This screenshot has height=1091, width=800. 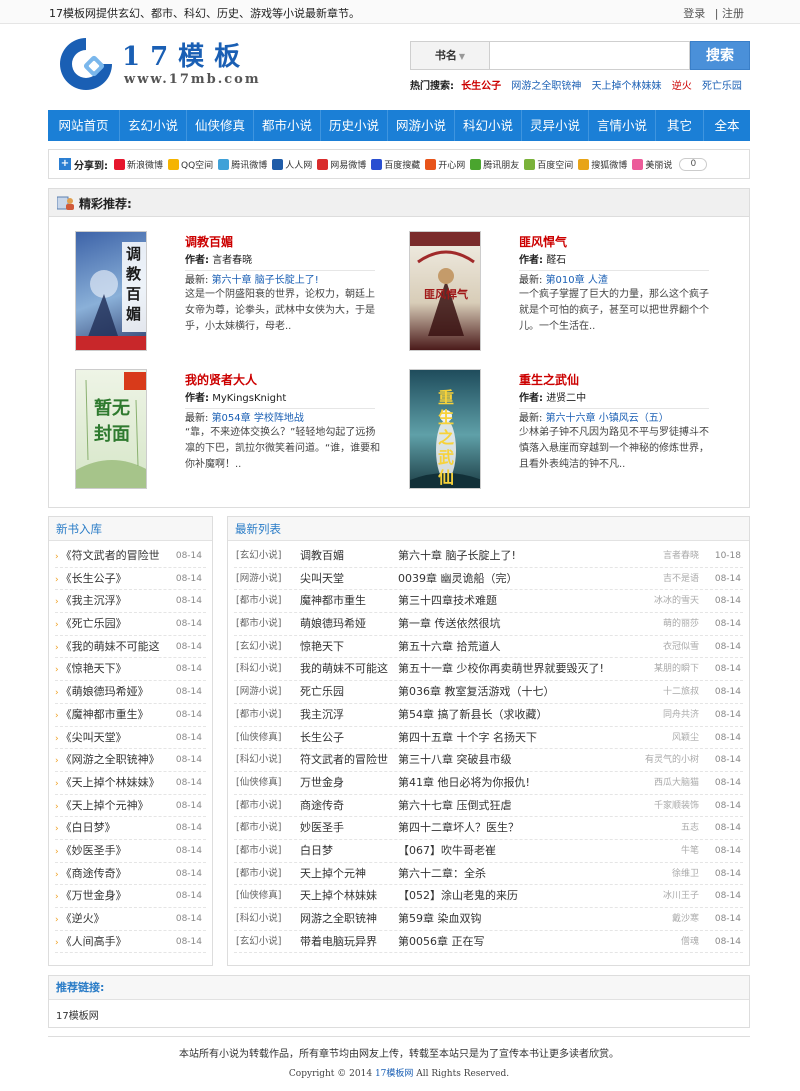 What do you see at coordinates (153, 125) in the screenshot?
I see `nav-item-xuanhuan: 玄幻小说` at bounding box center [153, 125].